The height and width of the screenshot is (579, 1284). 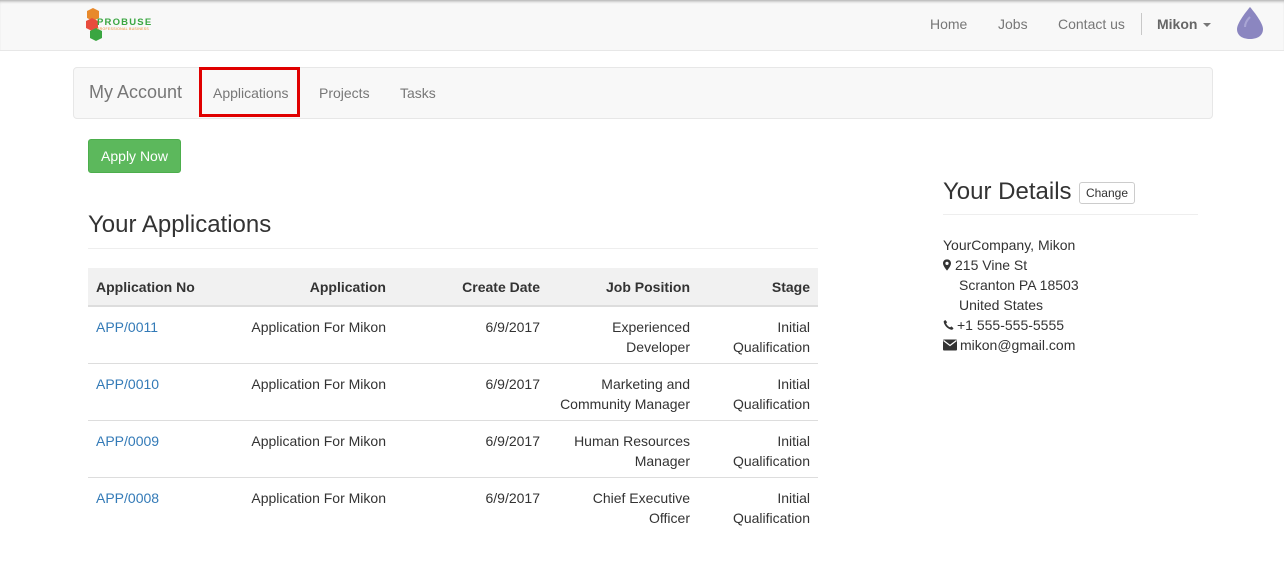 I want to click on job-position-line: Chief Executive, so click(x=641, y=497).